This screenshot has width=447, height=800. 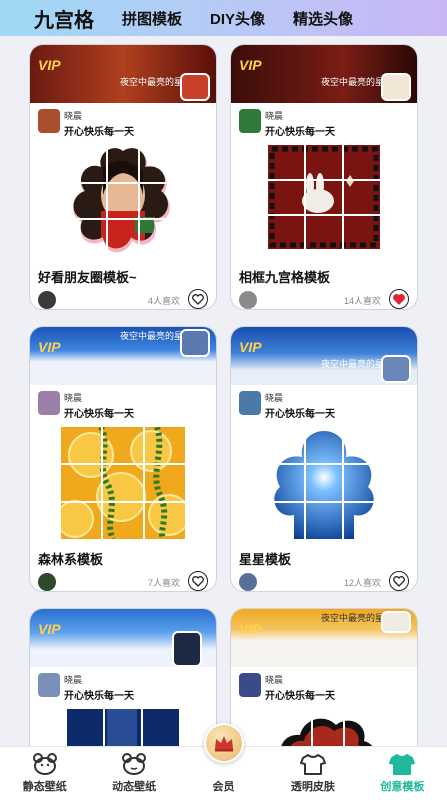 What do you see at coordinates (237, 18) in the screenshot?
I see `tab-diy-avatar: DIY头像` at bounding box center [237, 18].